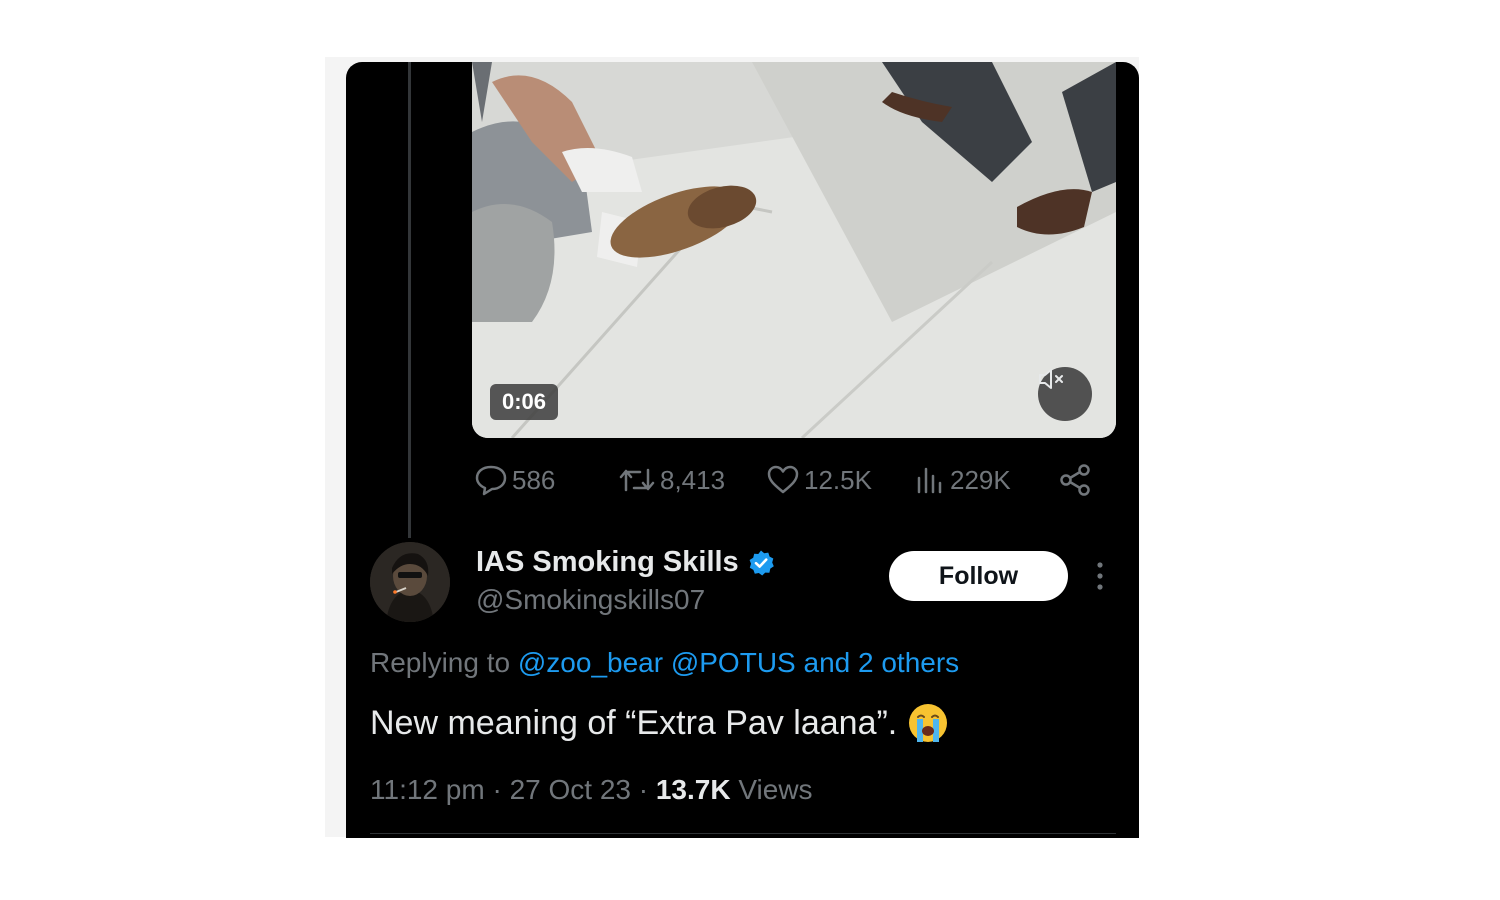 Image resolution: width=1500 pixels, height=900 pixels. I want to click on like-count: 12.5K, so click(838, 479).